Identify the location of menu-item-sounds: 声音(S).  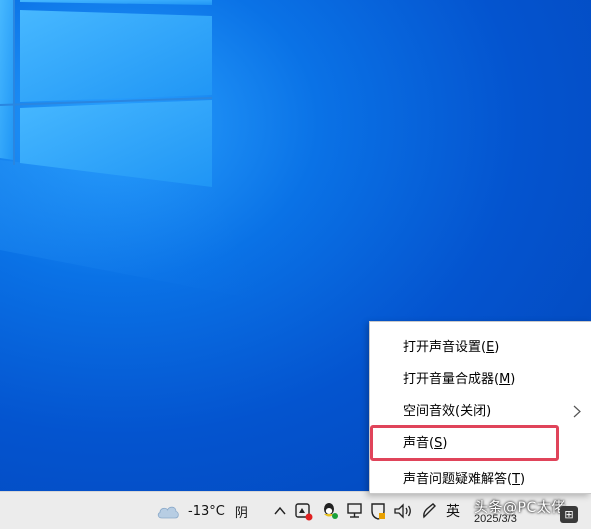
(480, 444).